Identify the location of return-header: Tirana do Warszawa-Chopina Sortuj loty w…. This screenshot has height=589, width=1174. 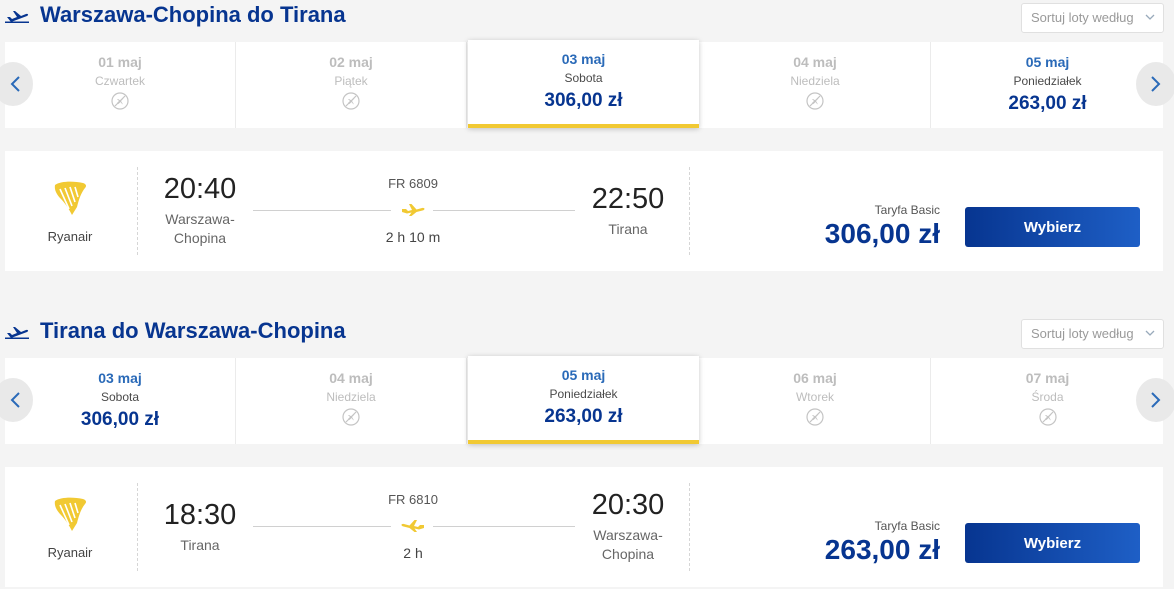
(587, 334).